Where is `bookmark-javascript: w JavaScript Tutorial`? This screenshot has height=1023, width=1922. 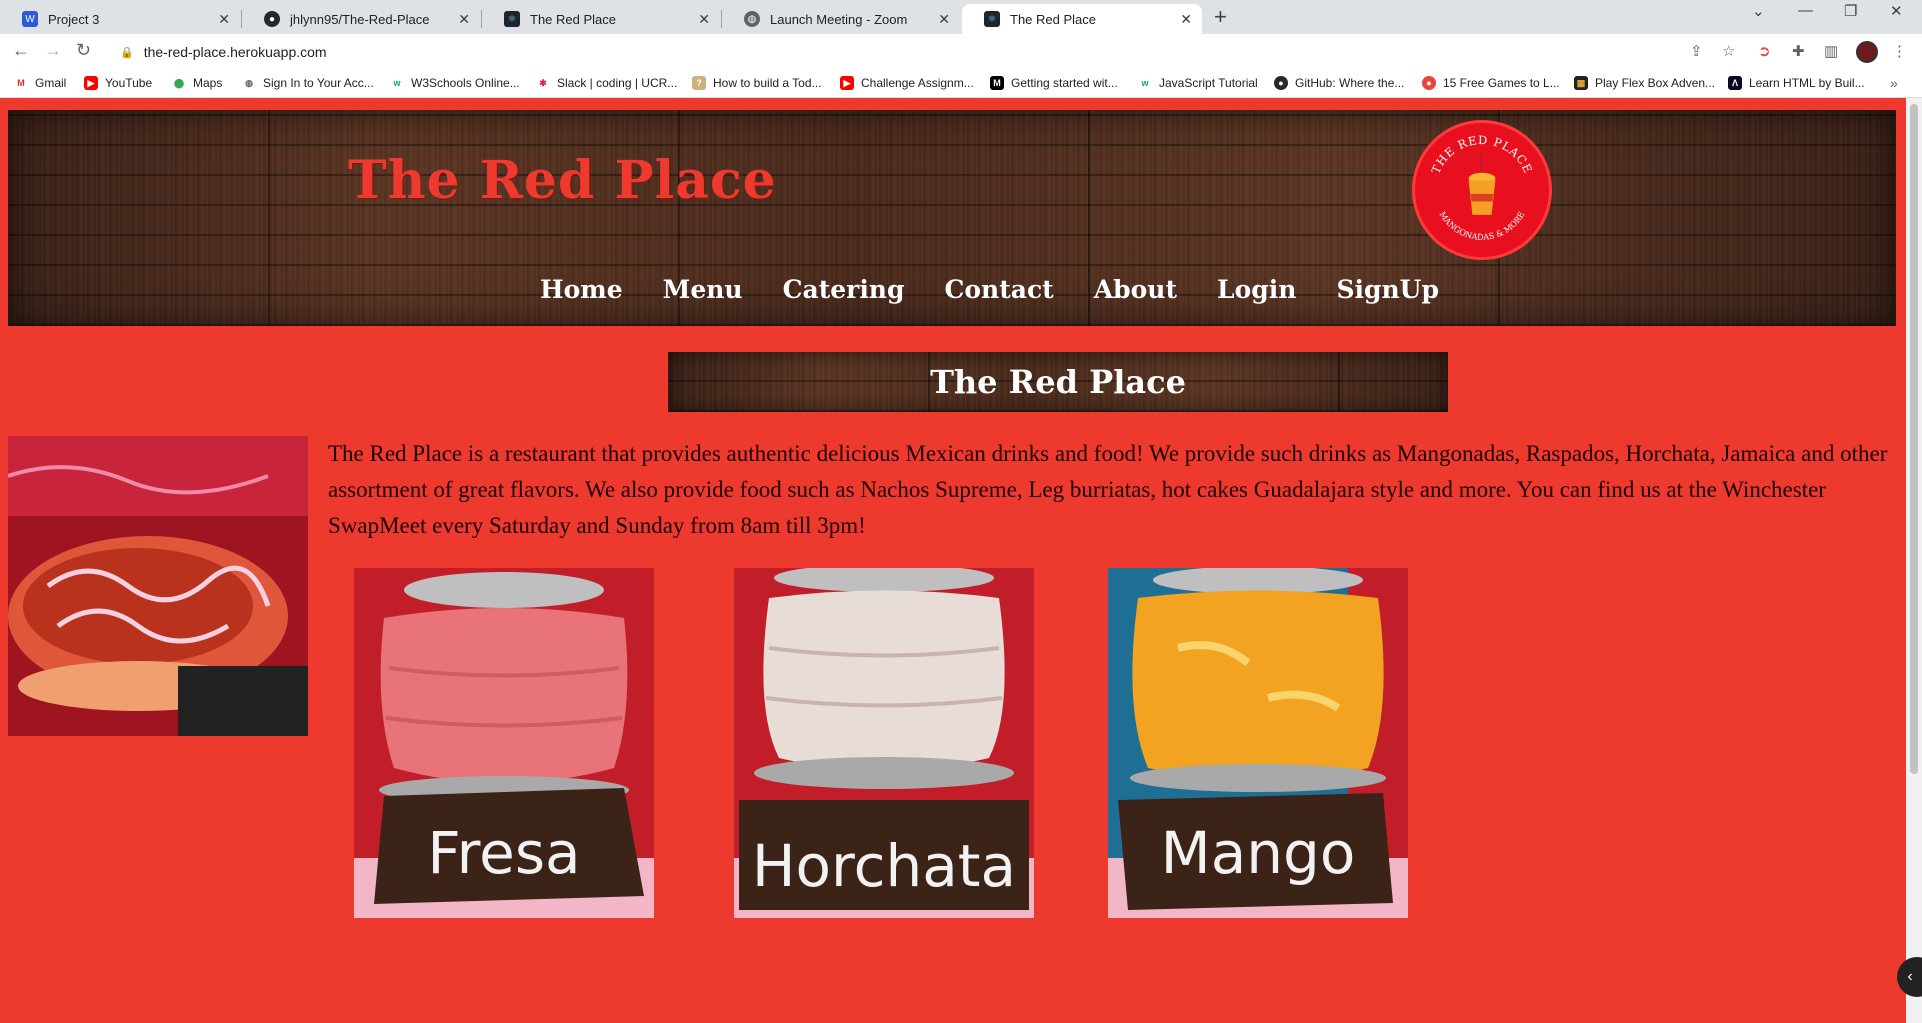
bookmark-javascript: w JavaScript Tutorial is located at coordinates (1198, 83).